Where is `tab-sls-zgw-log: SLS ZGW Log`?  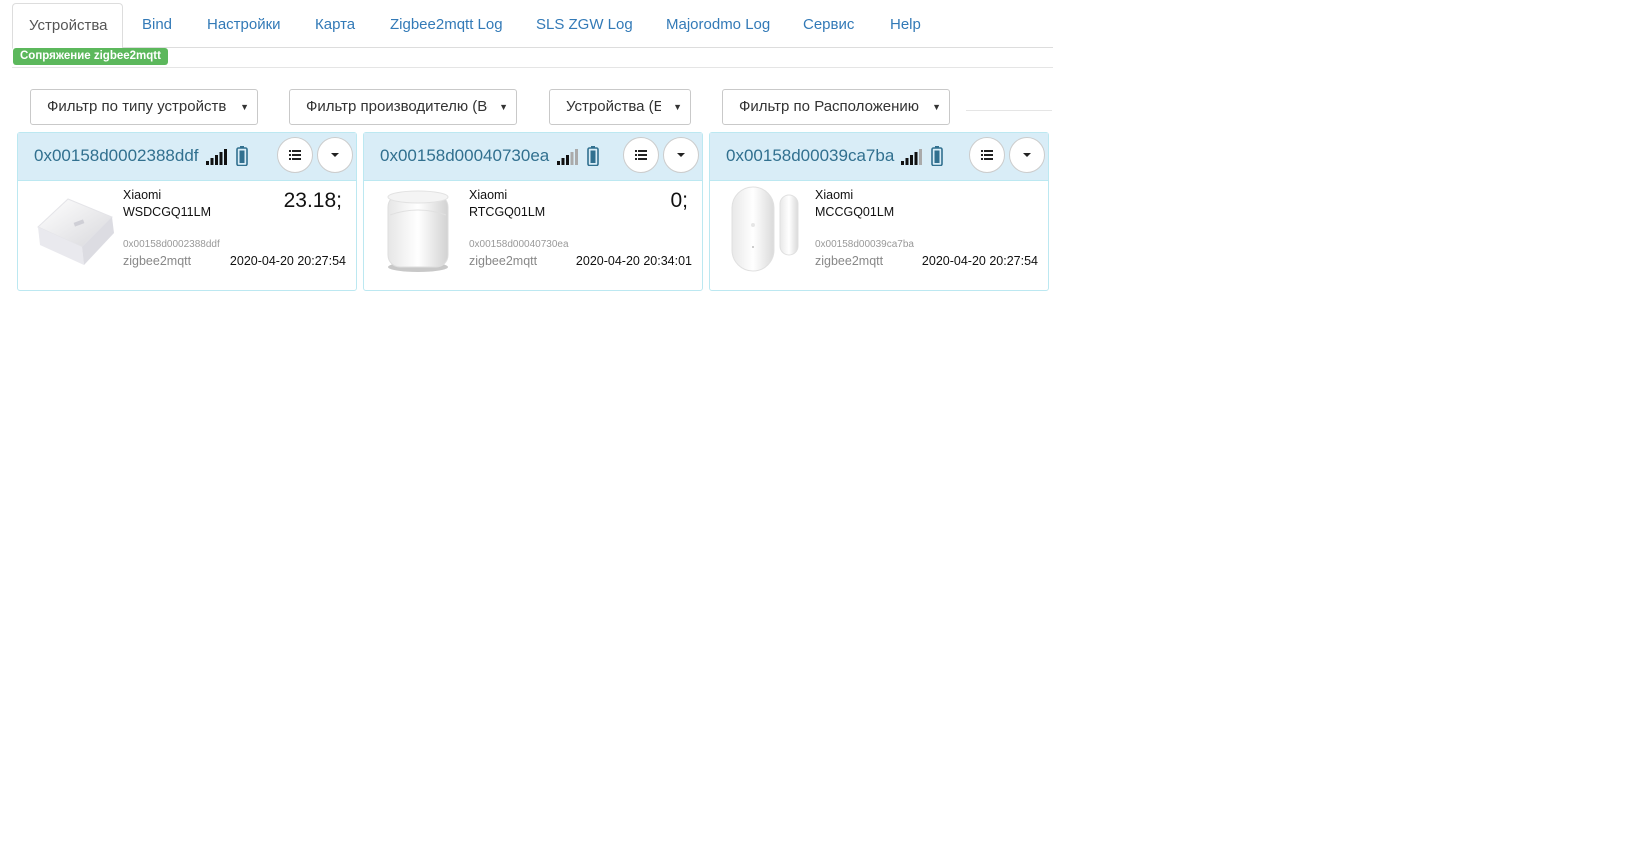
tab-sls-zgw-log: SLS ZGW Log is located at coordinates (584, 25).